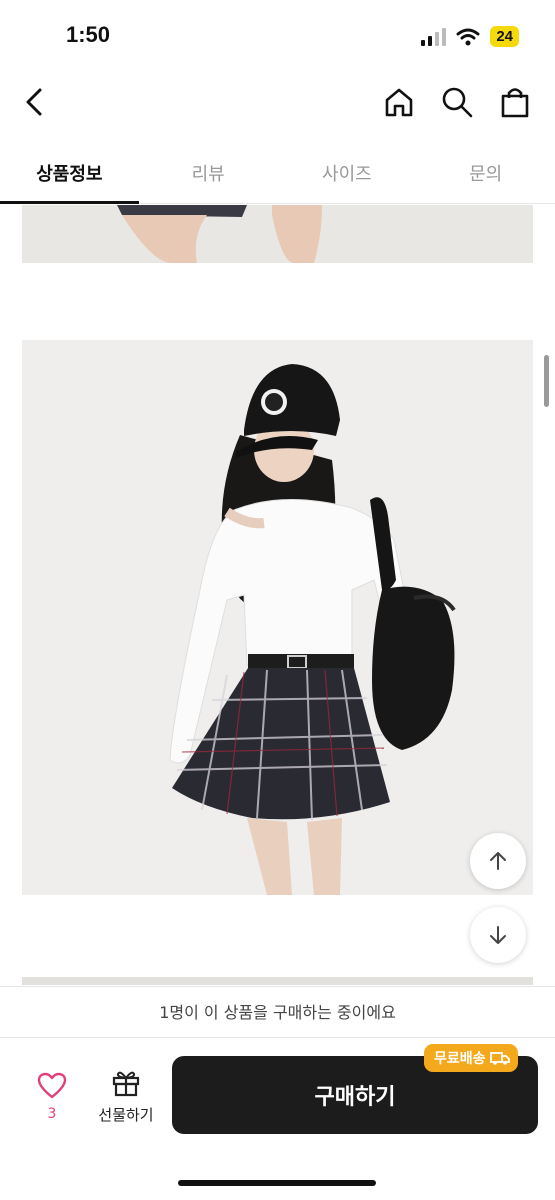 The width and height of the screenshot is (555, 1200). Describe the element at coordinates (126, 1115) in the screenshot. I see `gift-label: 선물하기` at that location.